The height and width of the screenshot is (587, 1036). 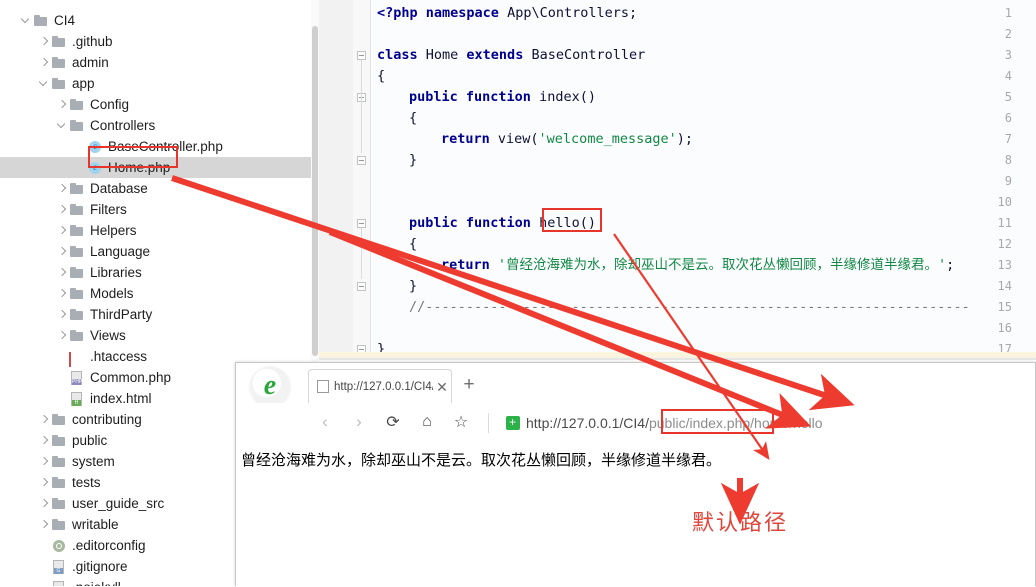 I want to click on tree-item-language: Language, so click(x=155, y=251).